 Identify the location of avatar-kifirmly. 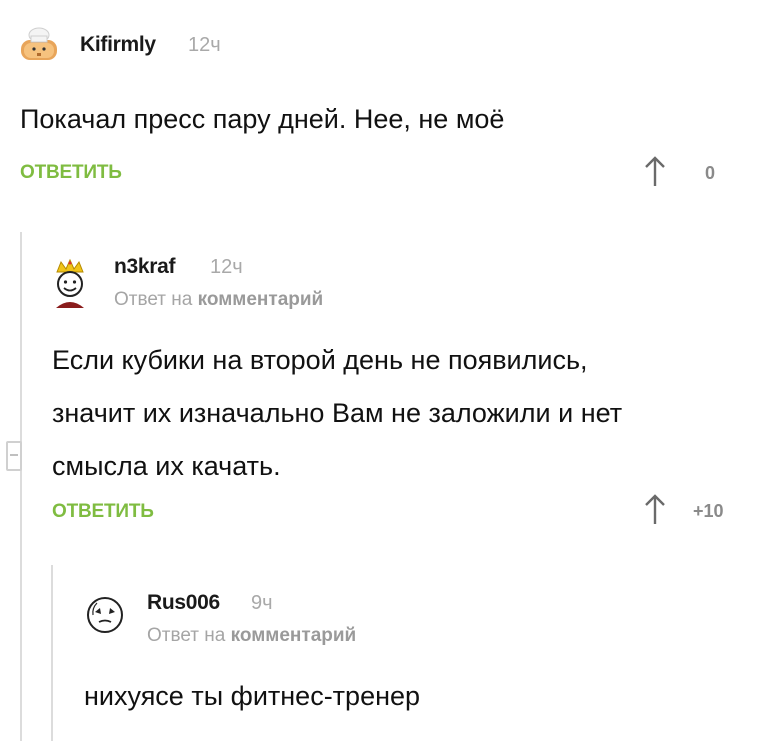
(39, 44).